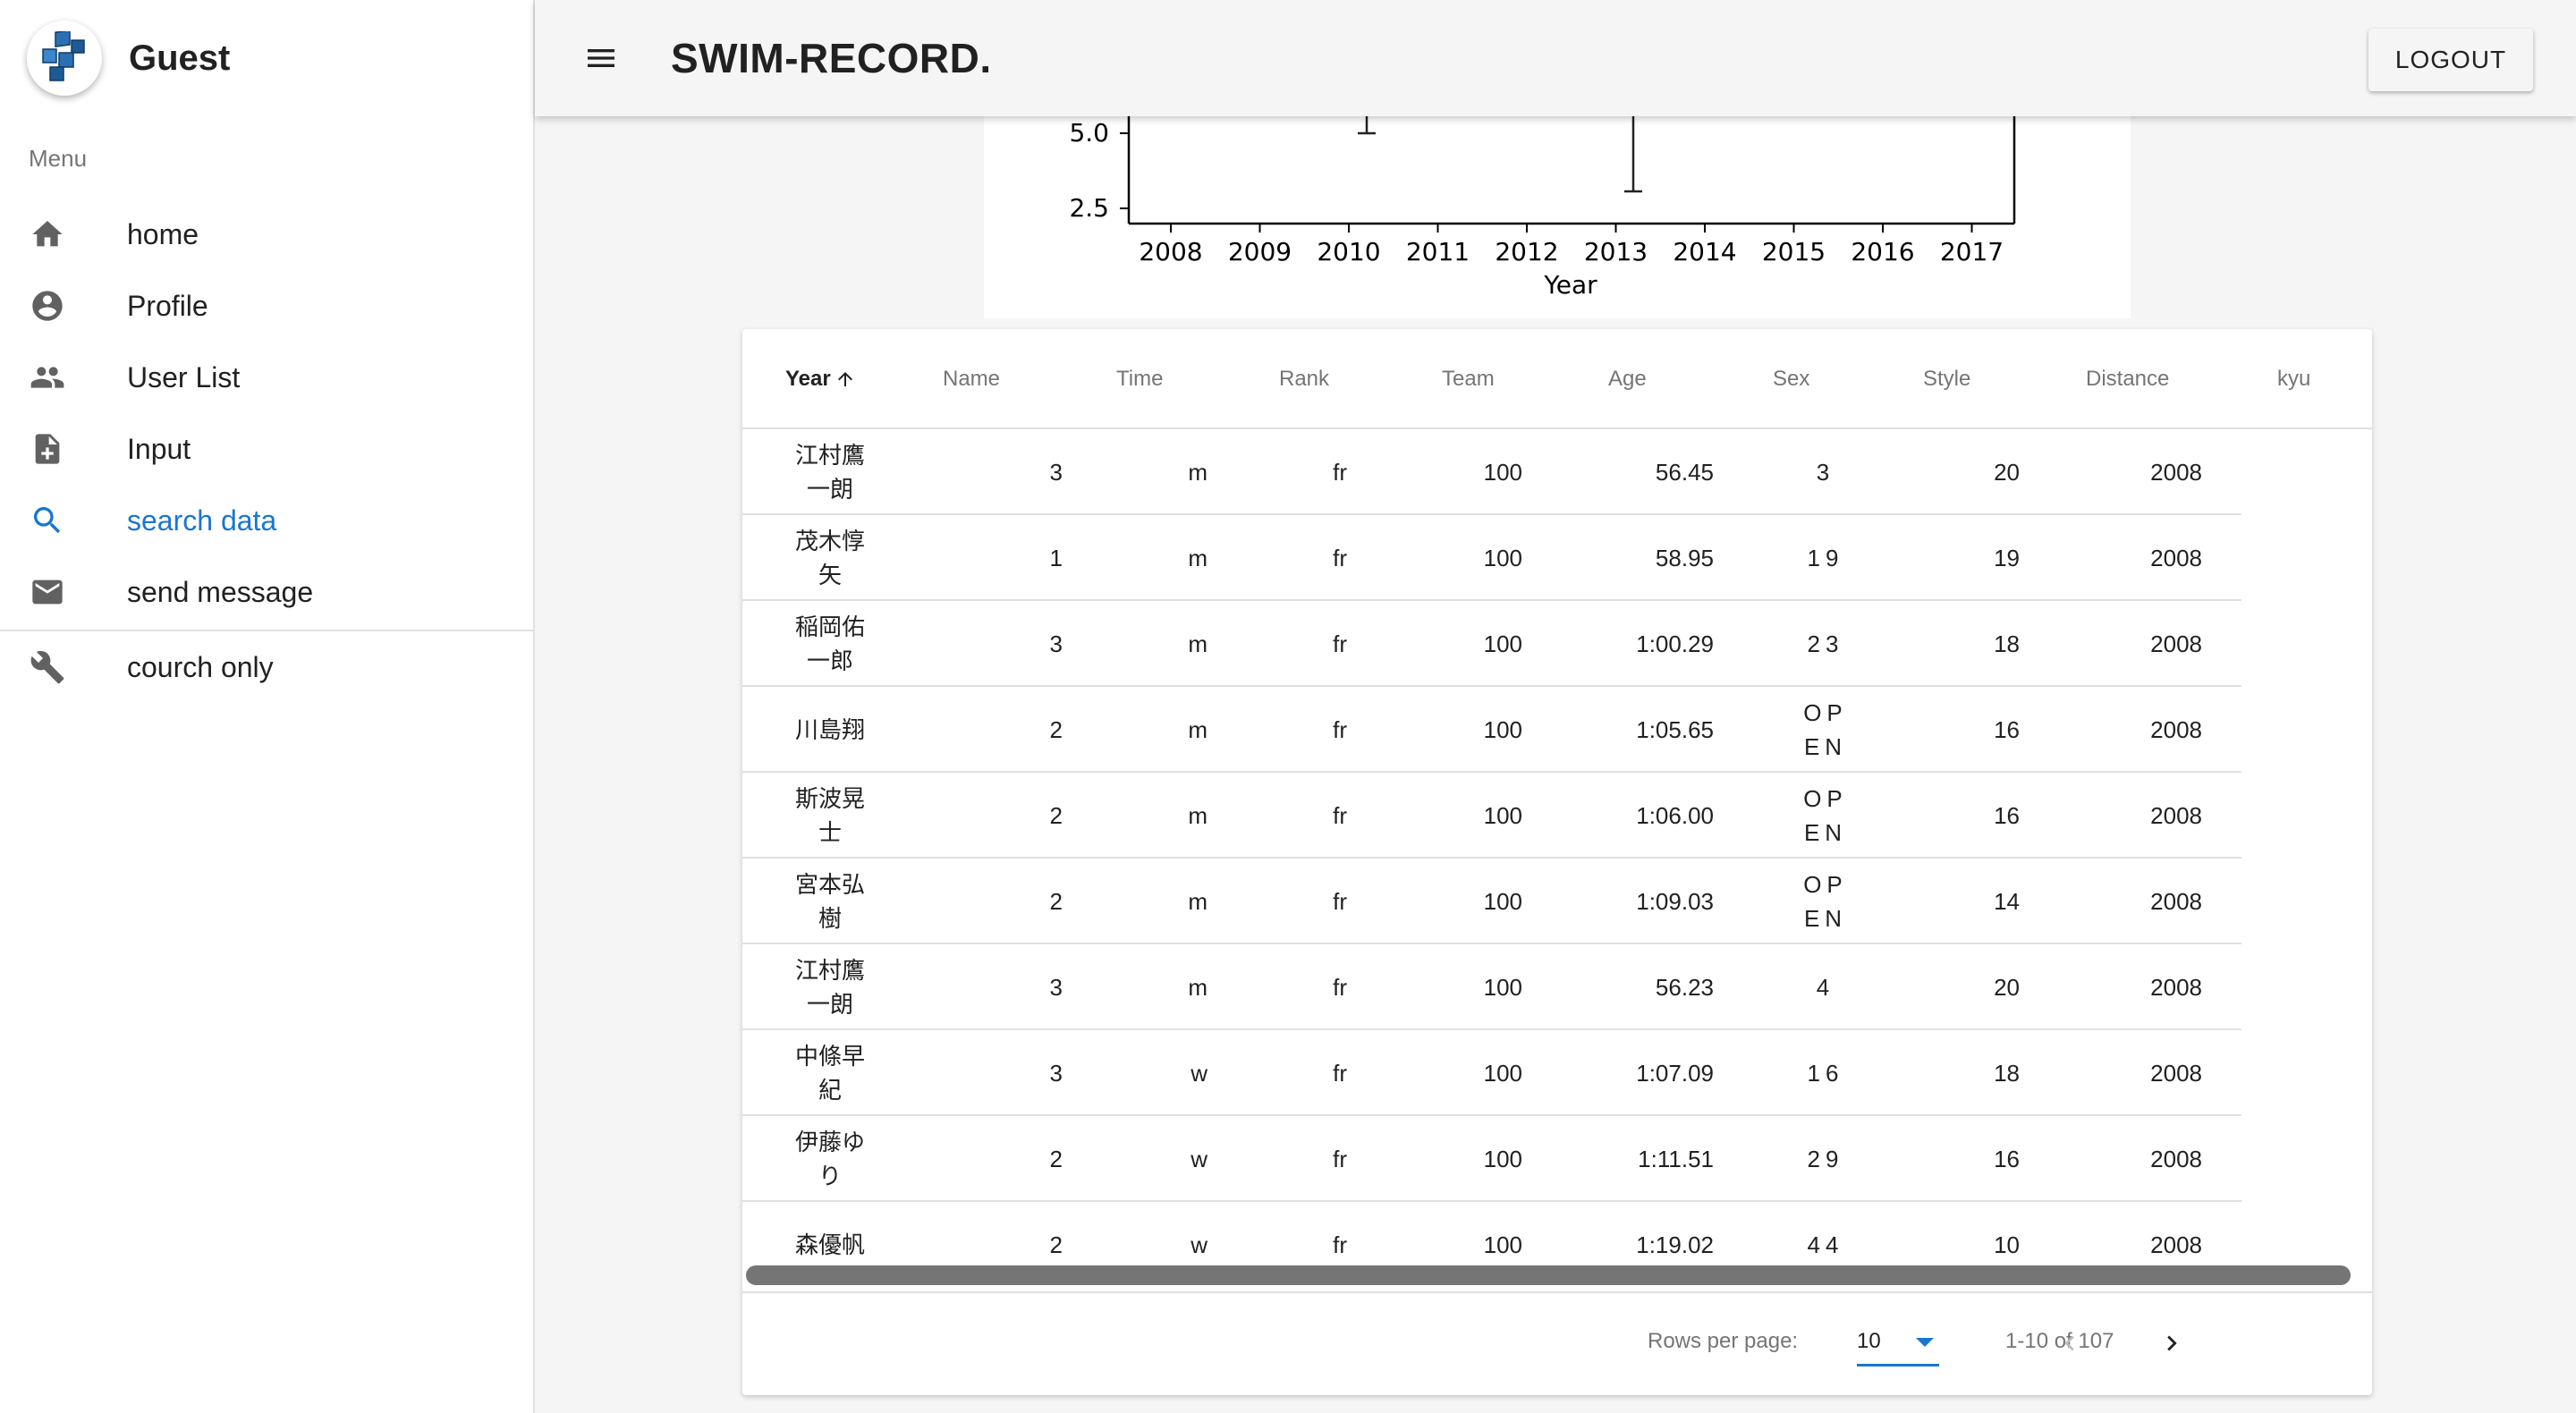 The width and height of the screenshot is (2576, 1413). Describe the element at coordinates (1825, 987) in the screenshot. I see `cell-team: 4` at that location.